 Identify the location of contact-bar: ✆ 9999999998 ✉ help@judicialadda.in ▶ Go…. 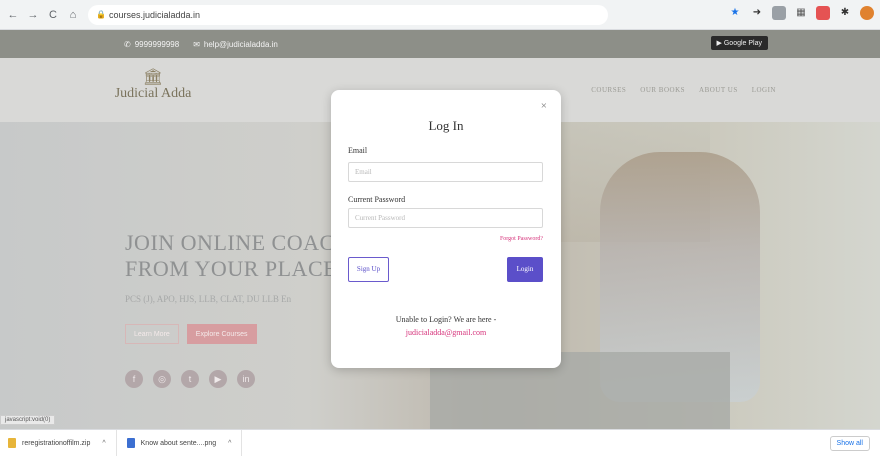
(440, 44).